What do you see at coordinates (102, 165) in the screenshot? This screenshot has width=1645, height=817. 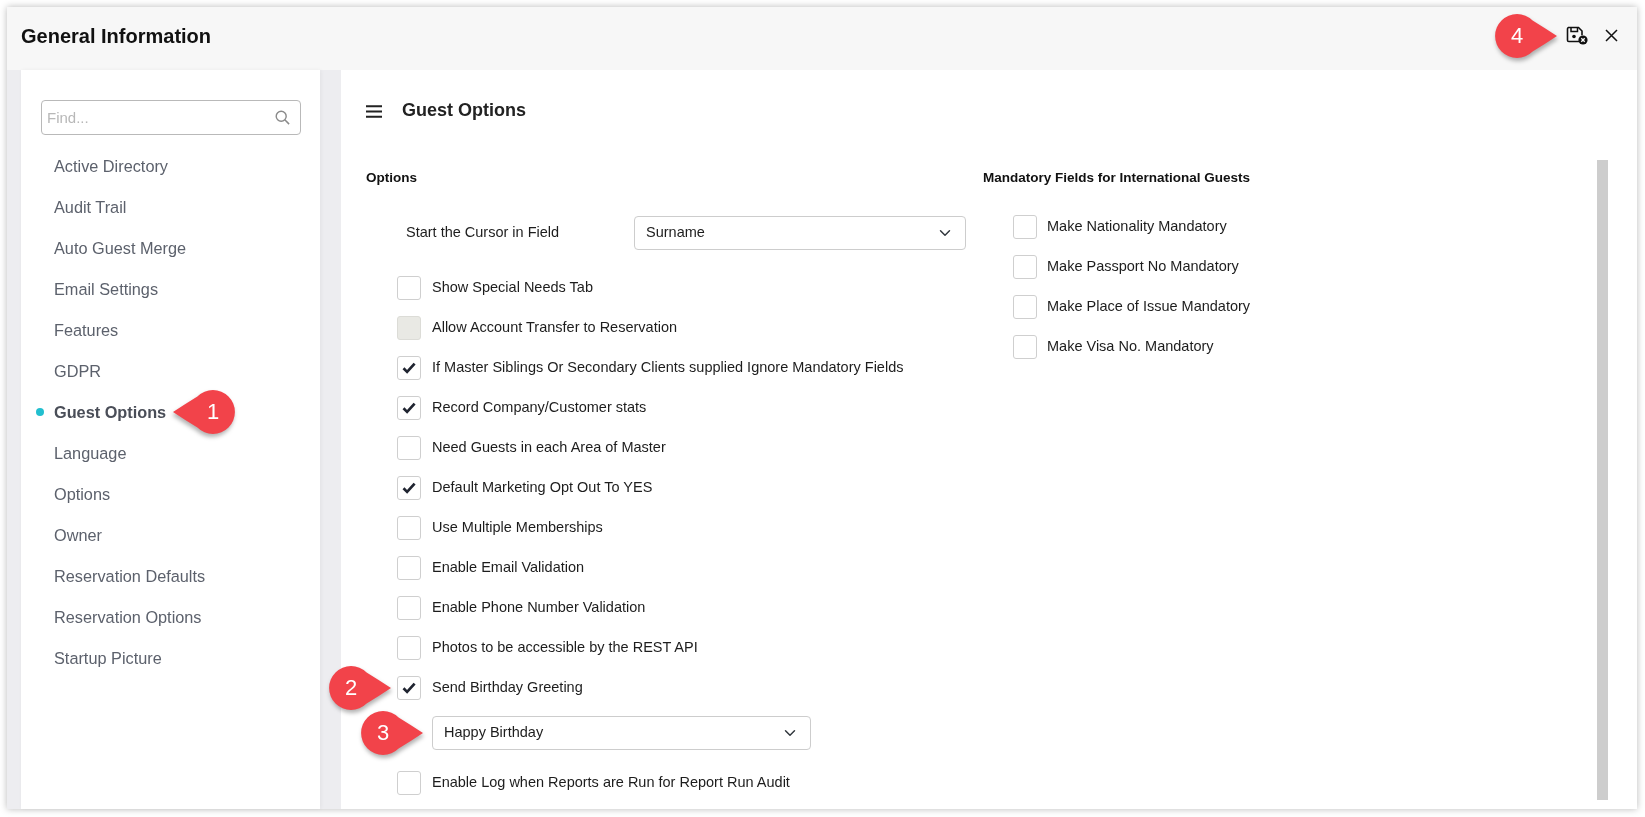 I see `sidebar-item: Active Directory` at bounding box center [102, 165].